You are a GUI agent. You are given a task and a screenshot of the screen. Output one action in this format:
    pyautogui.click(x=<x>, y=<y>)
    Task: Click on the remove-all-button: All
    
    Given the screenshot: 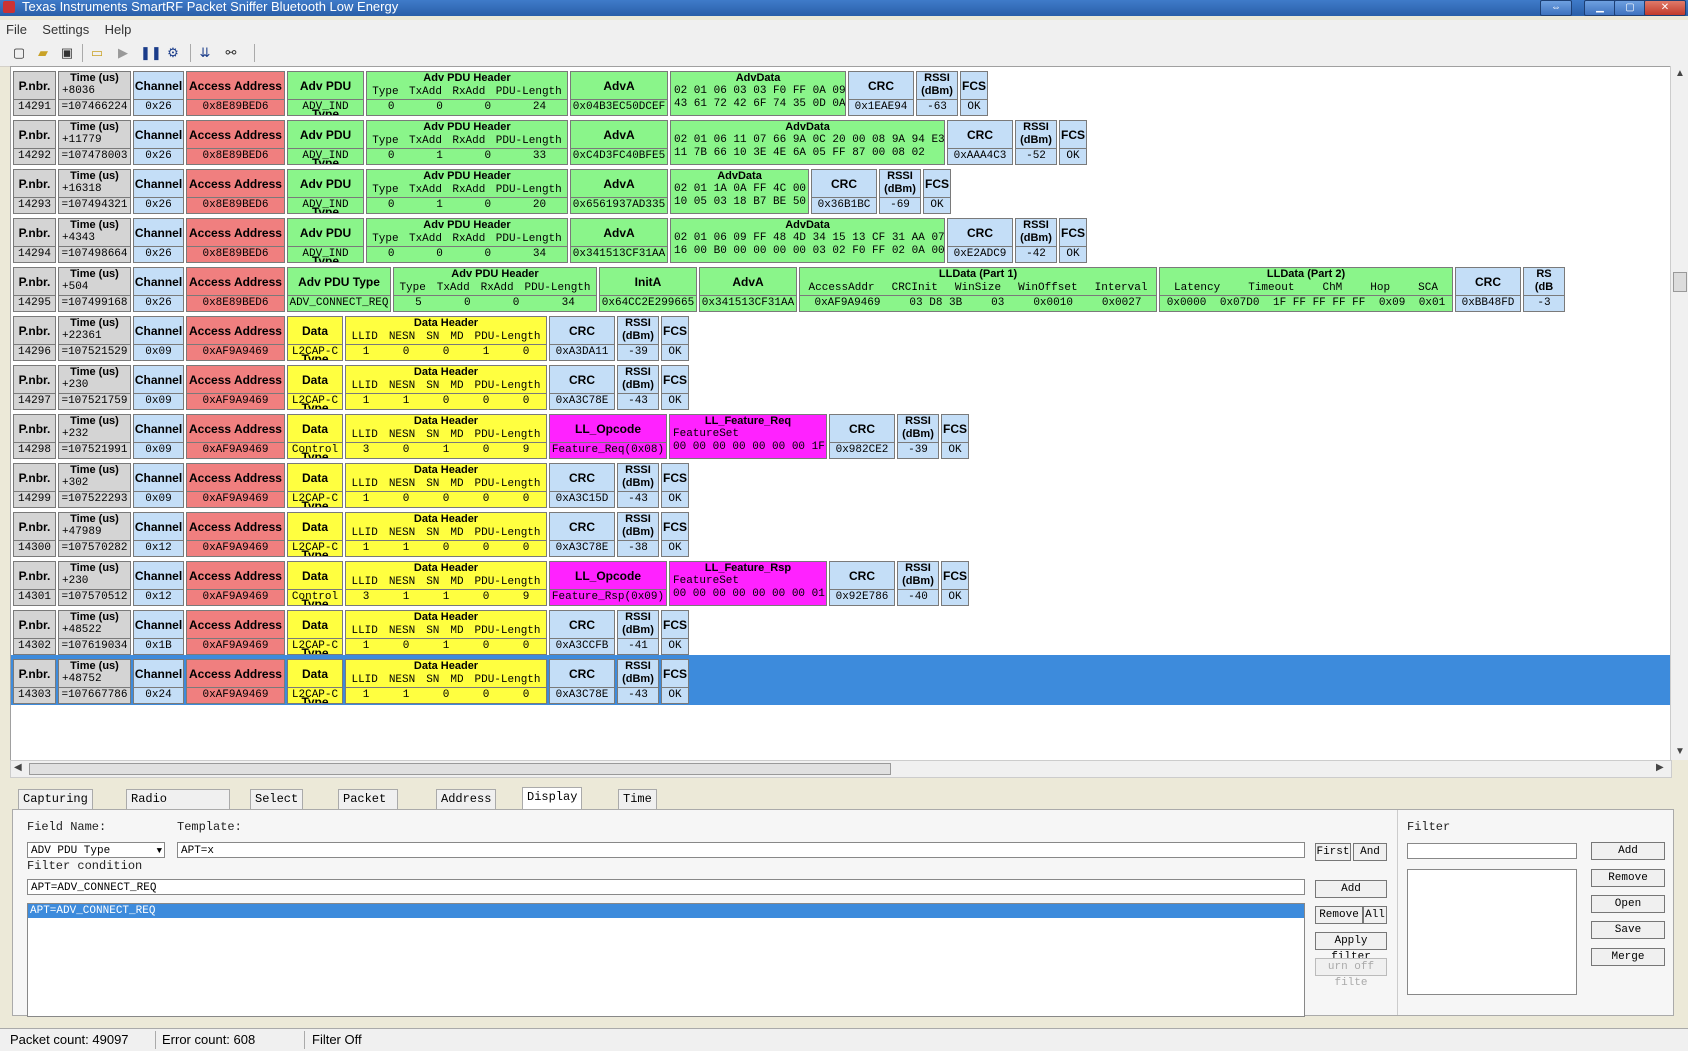 What is the action you would take?
    pyautogui.click(x=1375, y=915)
    